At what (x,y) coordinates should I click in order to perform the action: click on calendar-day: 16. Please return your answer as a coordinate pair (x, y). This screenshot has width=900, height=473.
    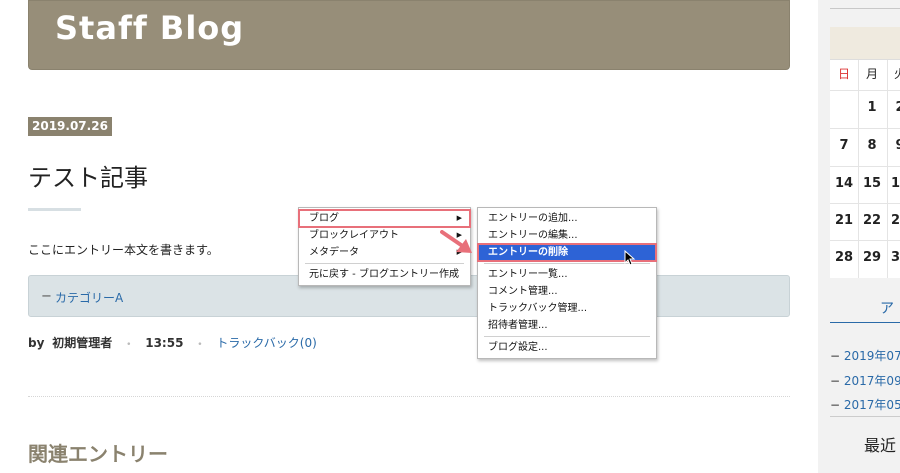
    Looking at the image, I should click on (893, 184).